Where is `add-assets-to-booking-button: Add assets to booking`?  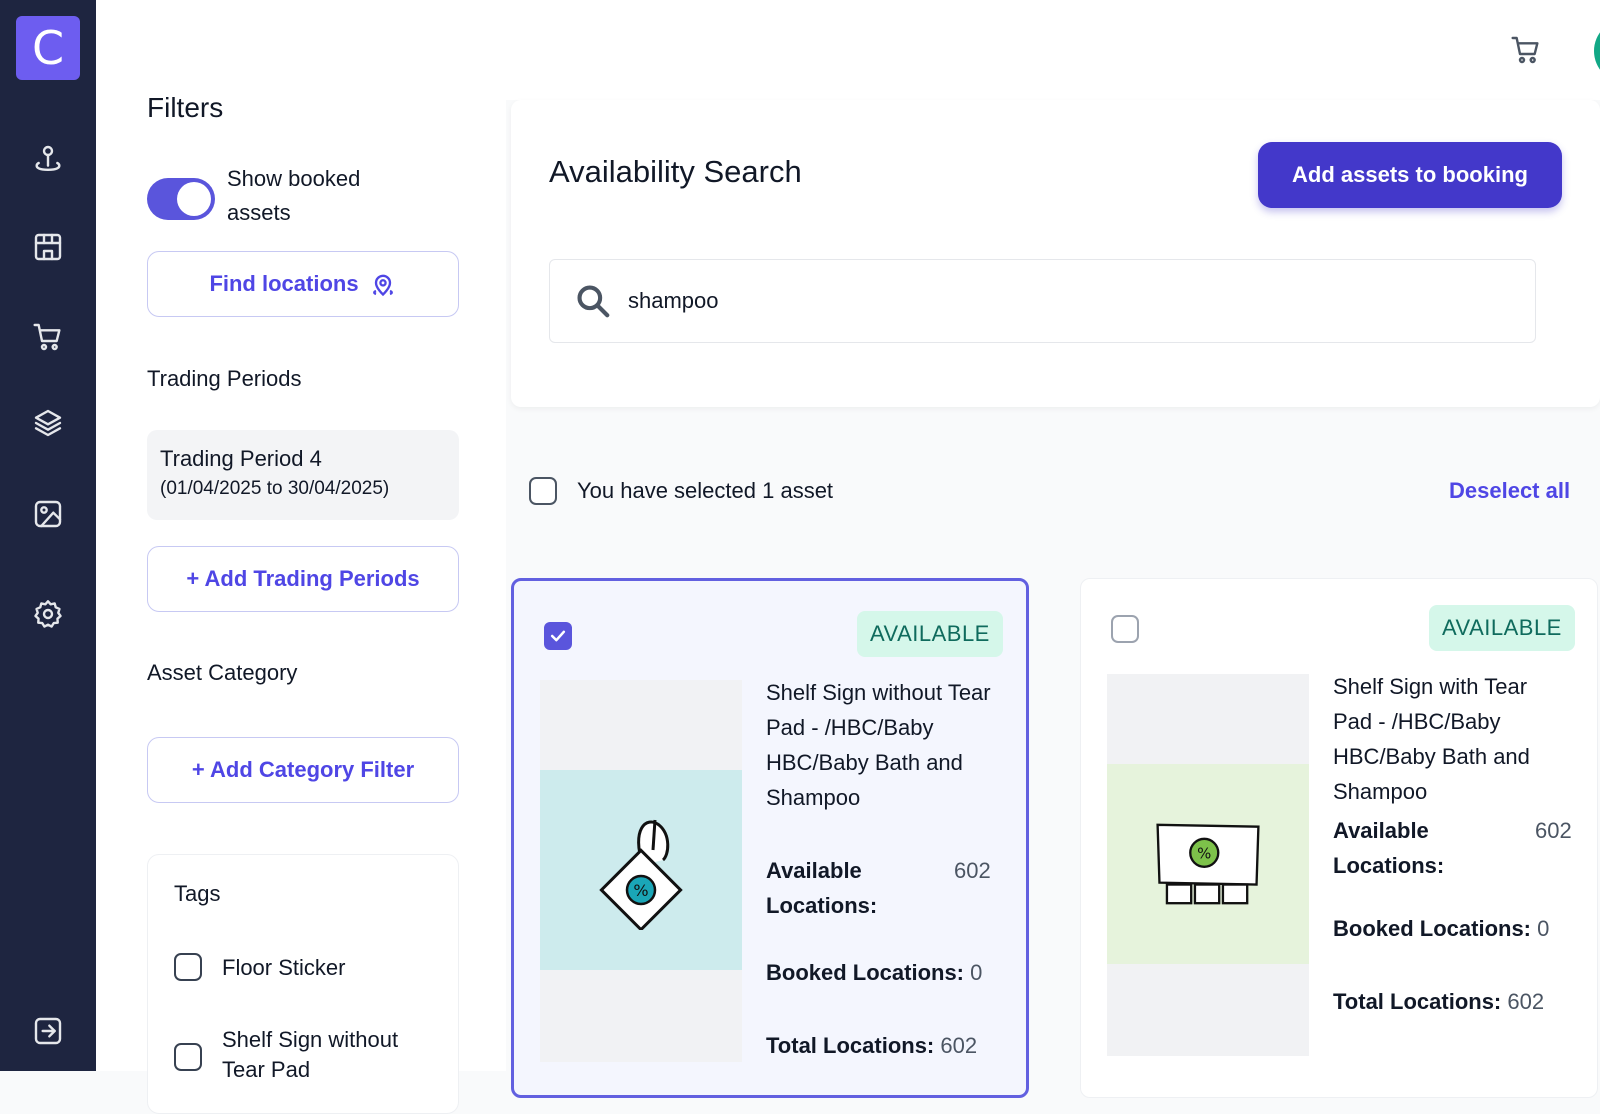 add-assets-to-booking-button: Add assets to booking is located at coordinates (1410, 175).